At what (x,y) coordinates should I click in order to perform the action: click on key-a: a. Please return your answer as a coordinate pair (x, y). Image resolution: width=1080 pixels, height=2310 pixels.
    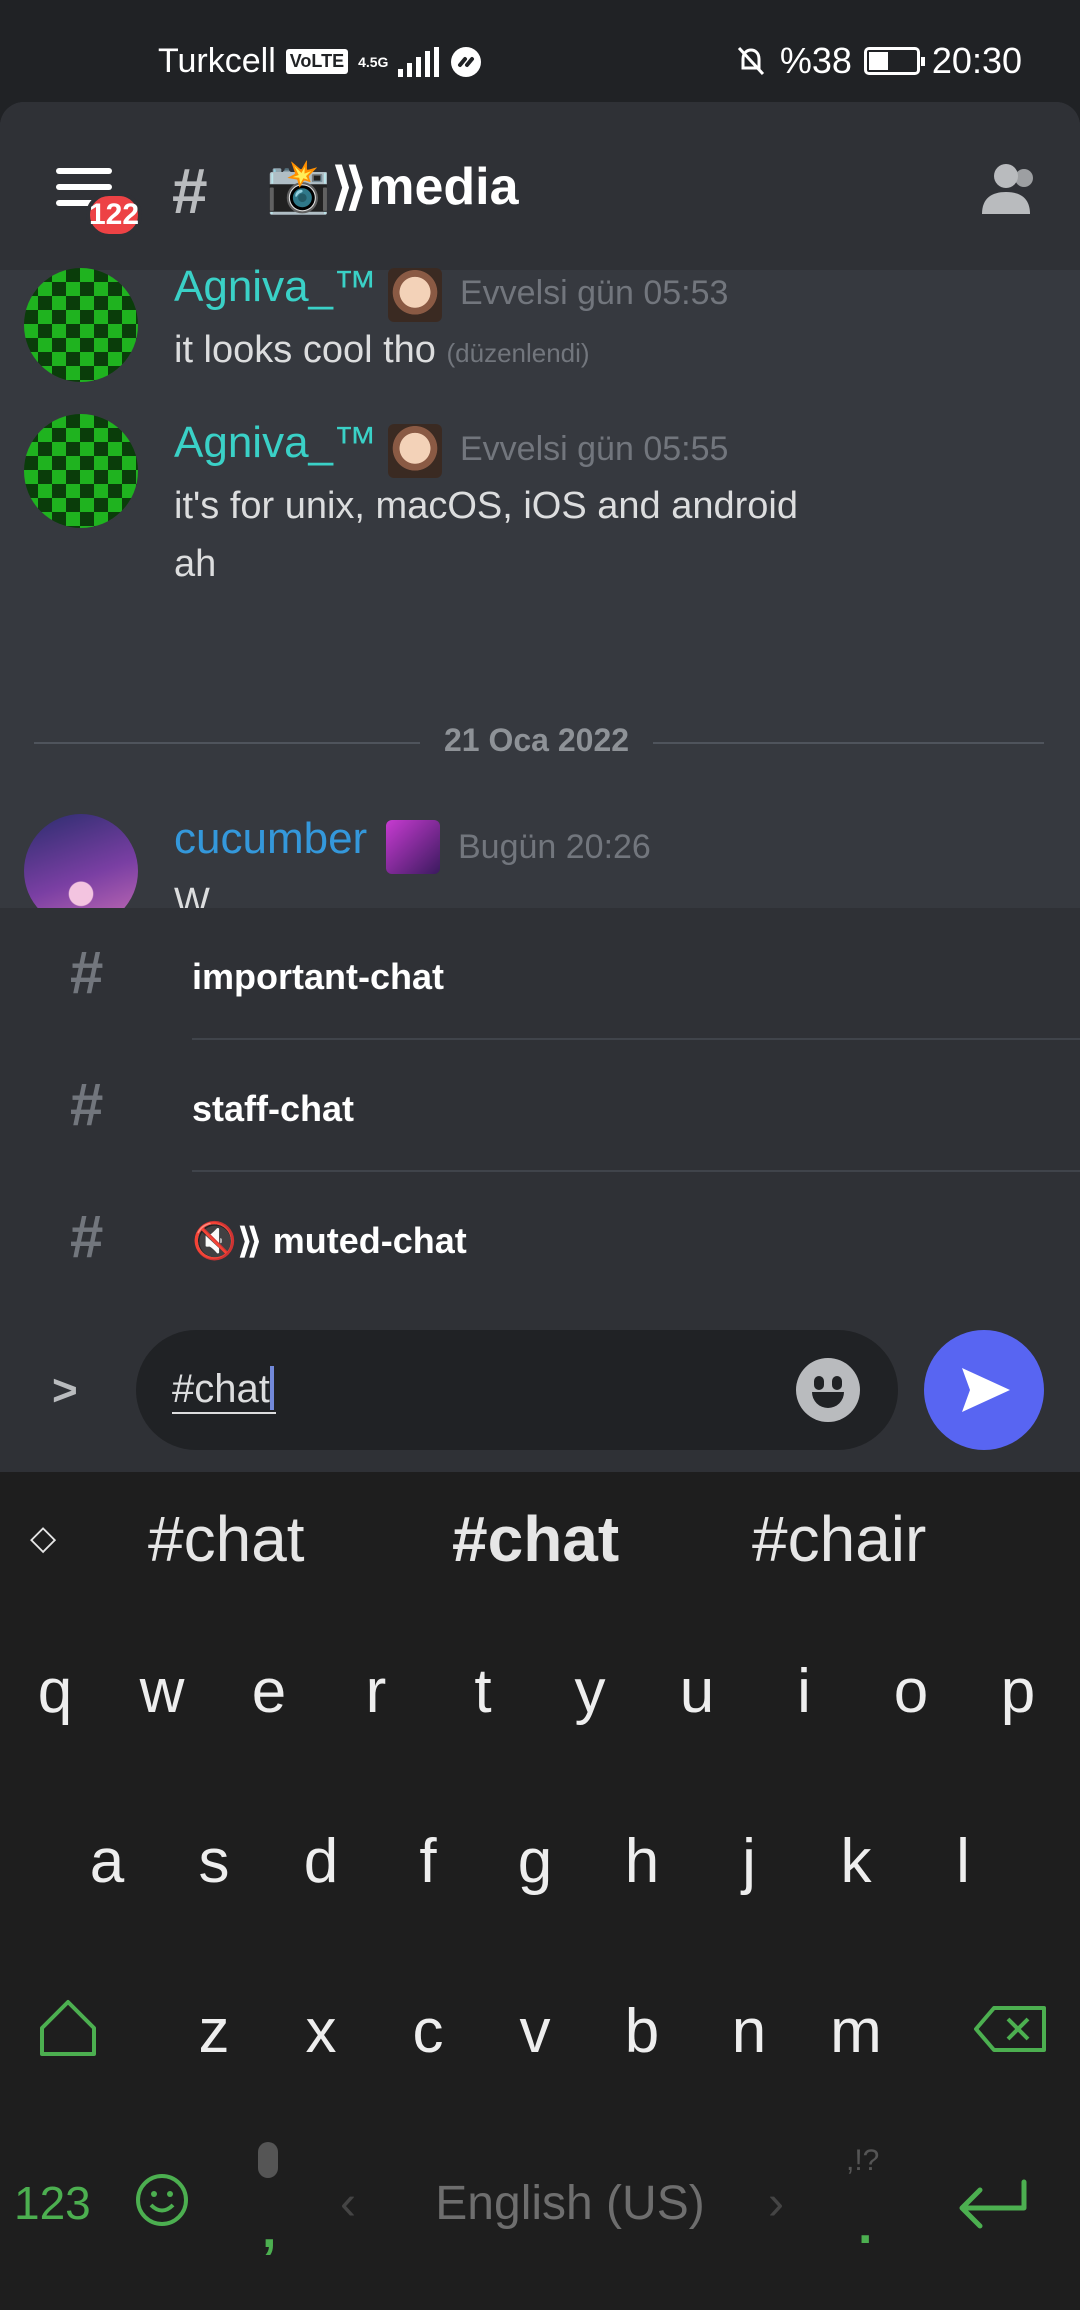
    Looking at the image, I should click on (107, 1861).